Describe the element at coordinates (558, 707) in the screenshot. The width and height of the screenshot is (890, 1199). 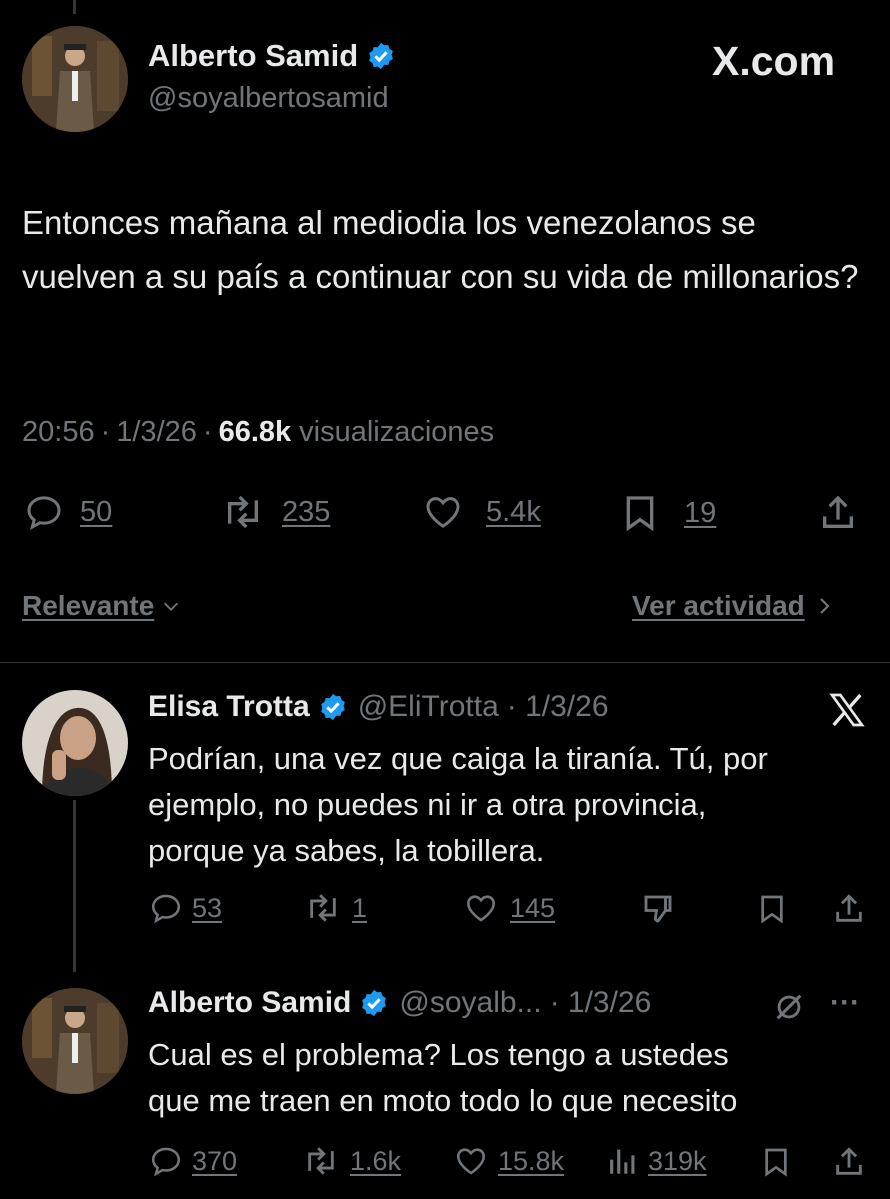
I see `reply1-date: · 1/3/26` at that location.